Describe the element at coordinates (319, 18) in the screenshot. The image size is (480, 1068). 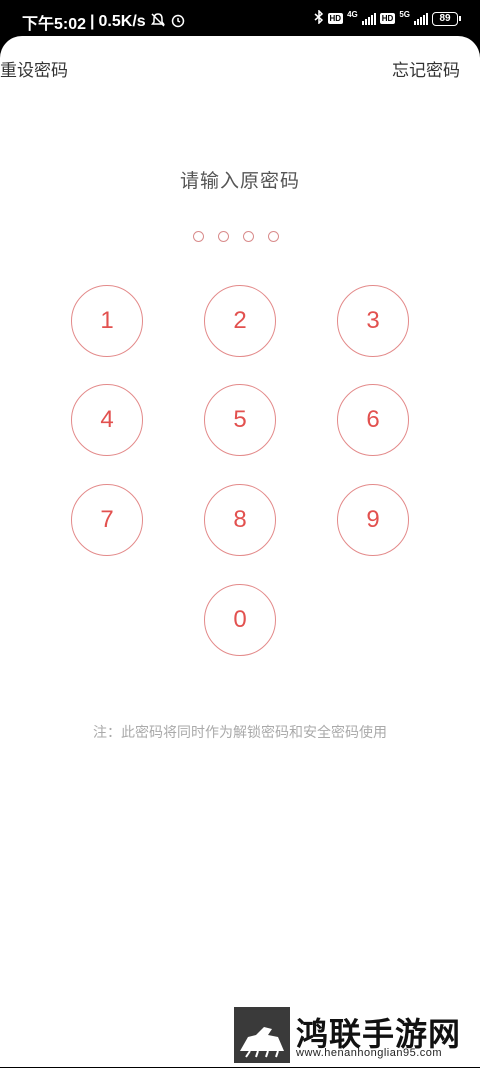
I see `bluetooth-icon` at that location.